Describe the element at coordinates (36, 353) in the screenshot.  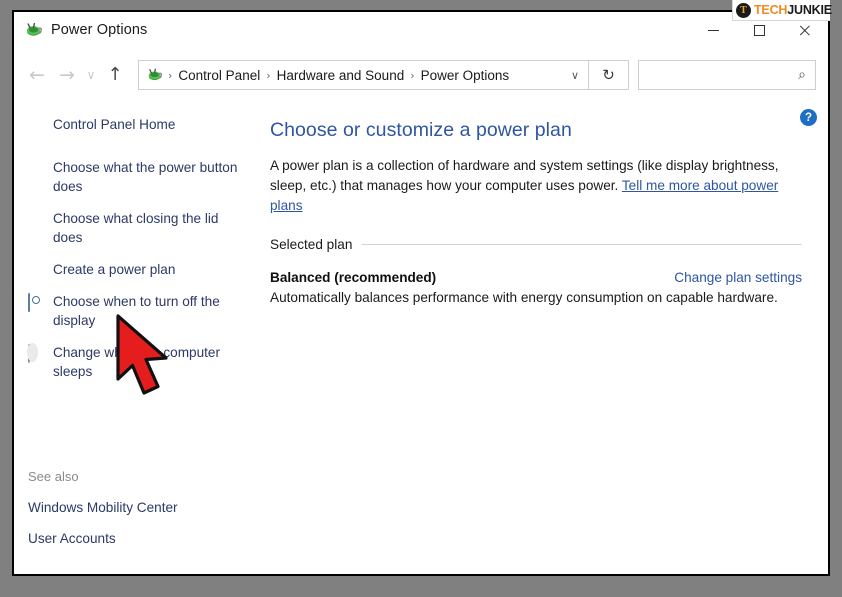
I see `sleep-moon-icon` at that location.